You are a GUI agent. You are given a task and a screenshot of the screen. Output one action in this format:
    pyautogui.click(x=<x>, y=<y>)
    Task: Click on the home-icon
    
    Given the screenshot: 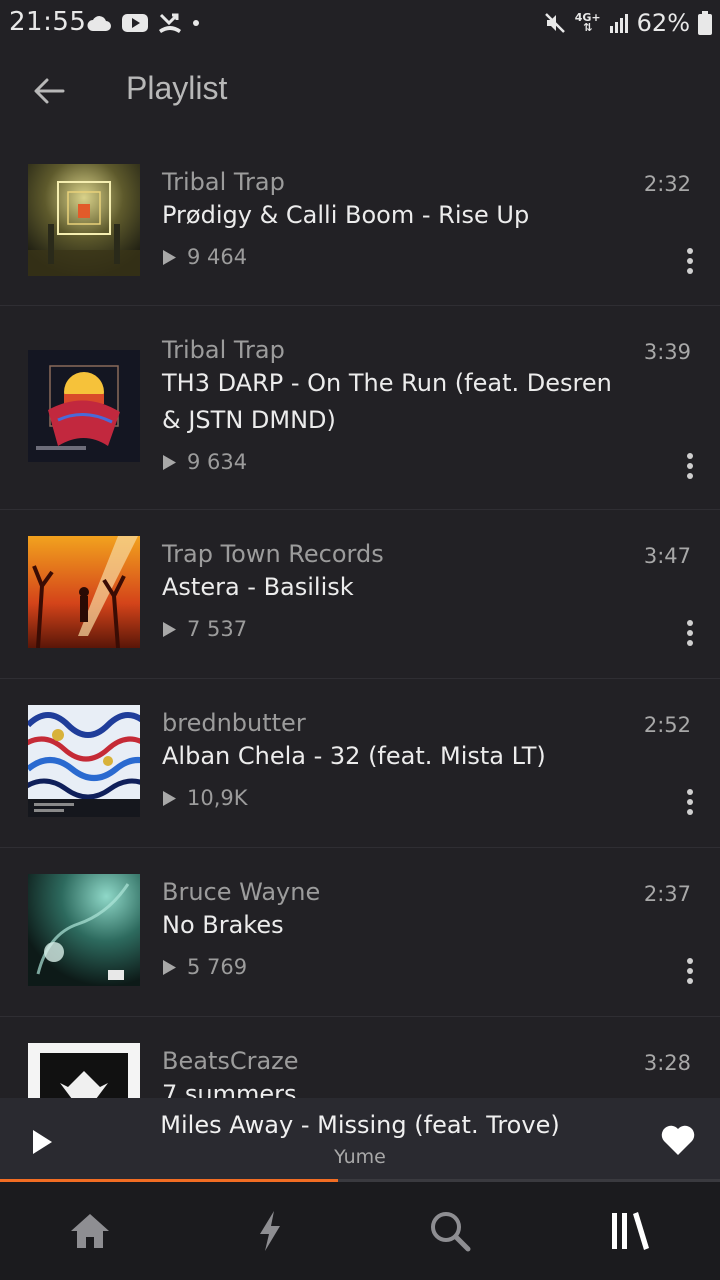 What is the action you would take?
    pyautogui.click(x=90, y=1231)
    